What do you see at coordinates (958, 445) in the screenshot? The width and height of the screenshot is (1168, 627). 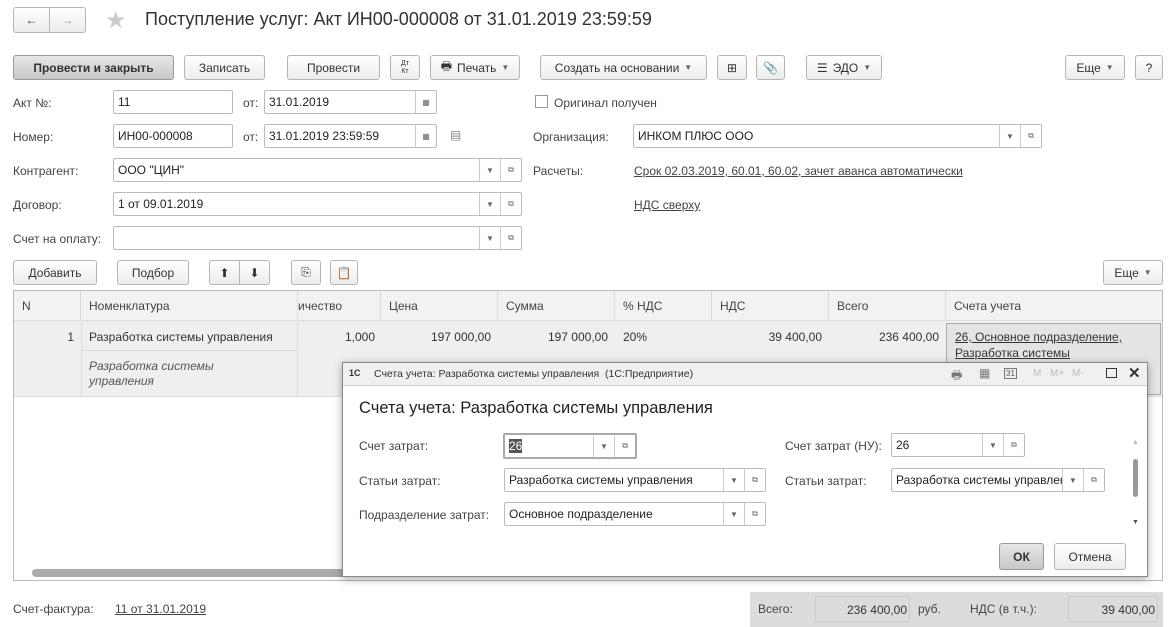 I see `cost-account-tax-input: 26 ▼ ⧉` at bounding box center [958, 445].